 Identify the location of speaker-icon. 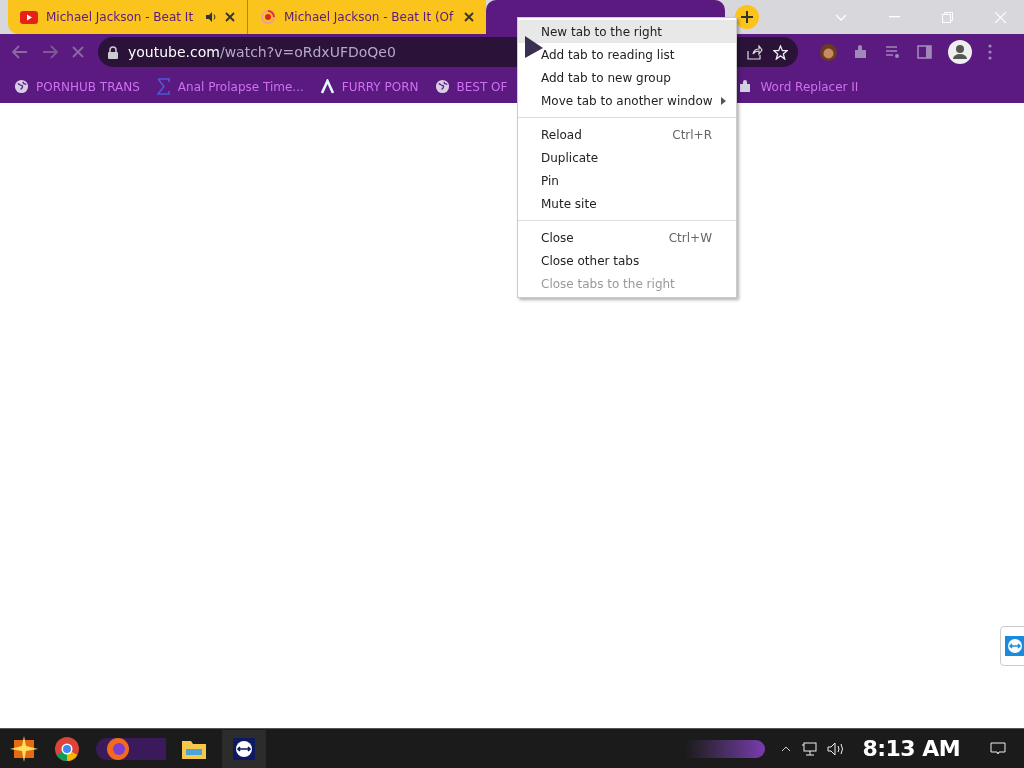
(835, 748).